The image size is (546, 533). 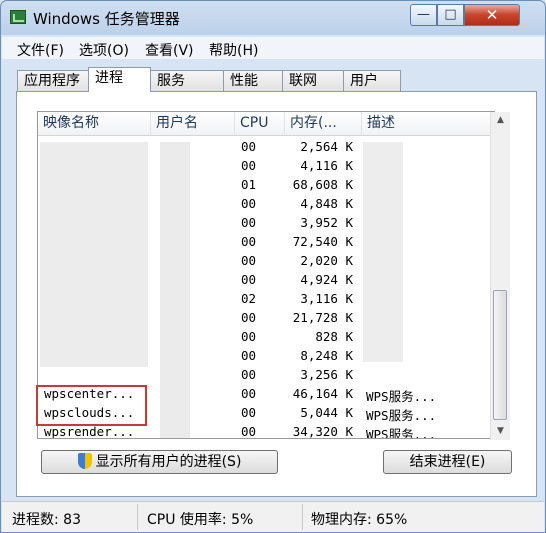 I want to click on process-cpu: 01, so click(x=249, y=184).